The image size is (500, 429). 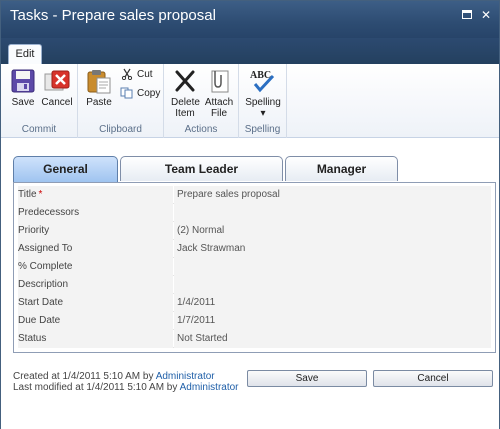 I want to click on form-tabstrip: General Team Leader Manager, so click(x=256, y=169).